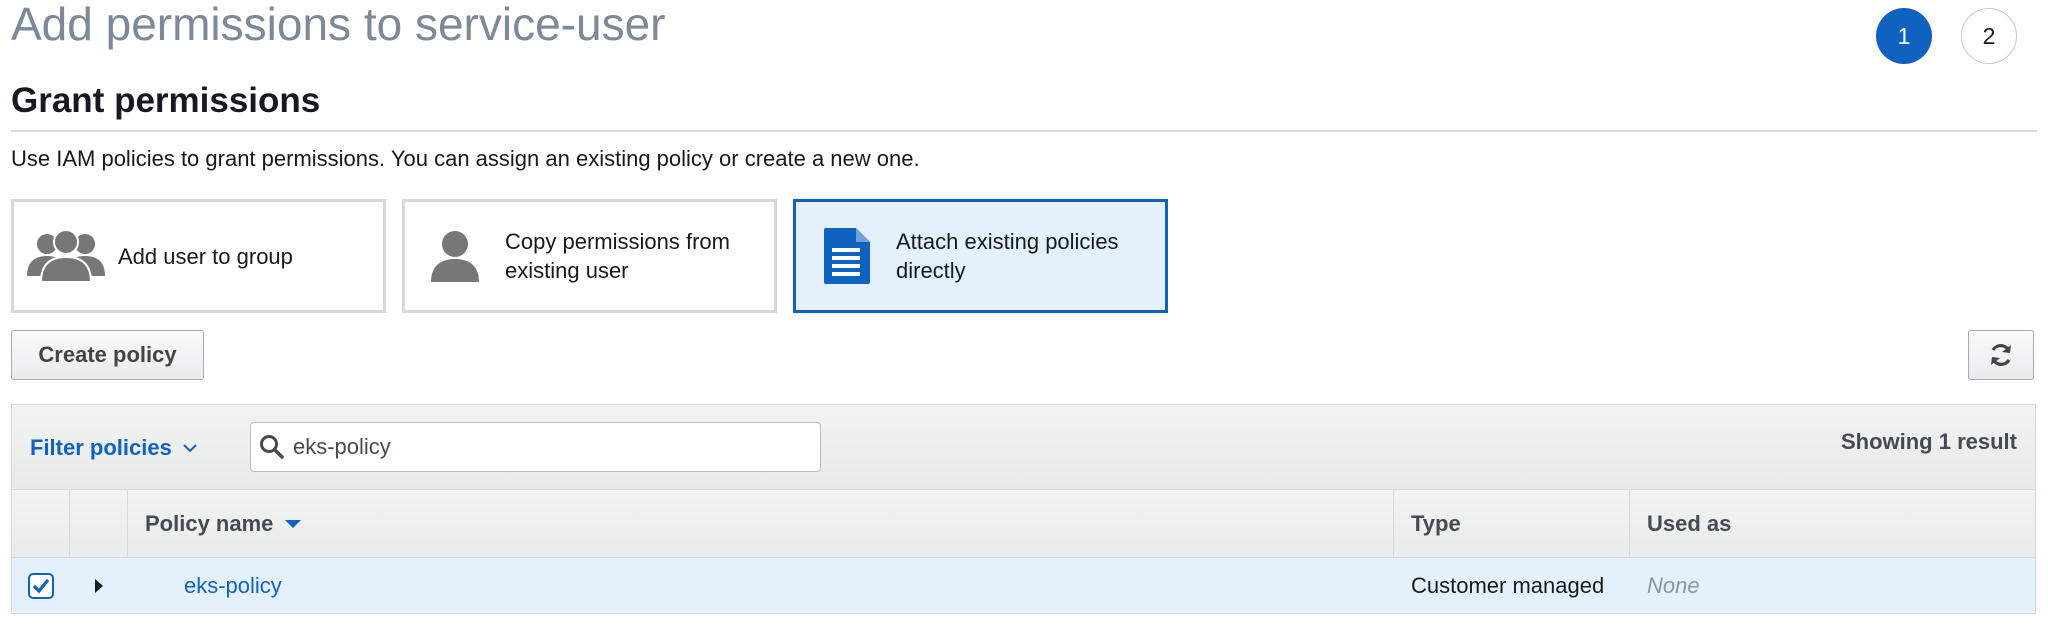 Image resolution: width=2048 pixels, height=626 pixels. What do you see at coordinates (1007, 256) in the screenshot?
I see `option-label: Attach existing policies directly` at bounding box center [1007, 256].